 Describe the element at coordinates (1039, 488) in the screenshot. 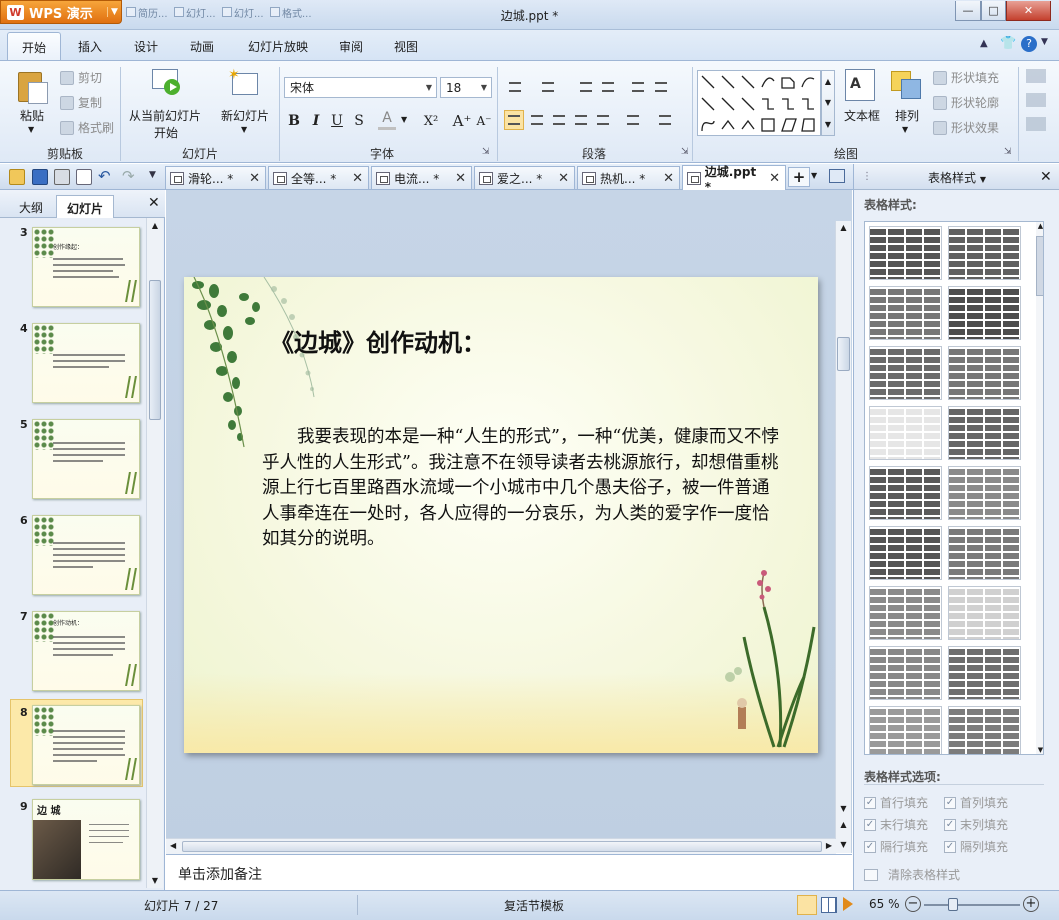

I see `gallery-scrollbar: ▲ ▼` at that location.